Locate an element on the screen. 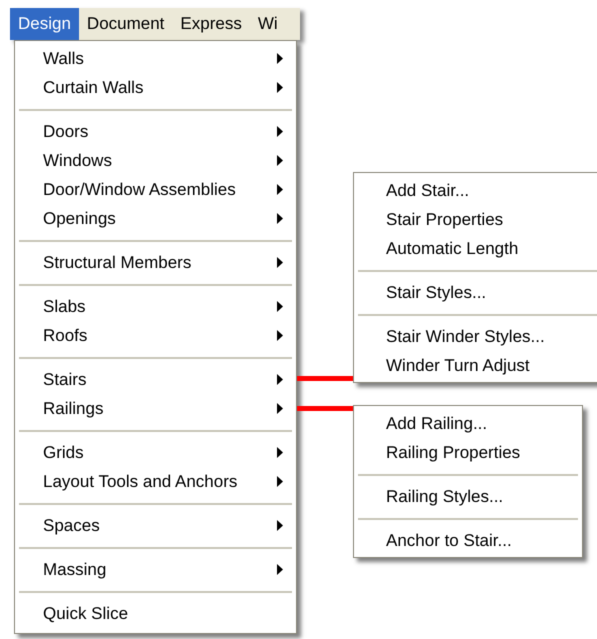 This screenshot has height=639, width=597. menu-item: Slabs is located at coordinates (155, 306).